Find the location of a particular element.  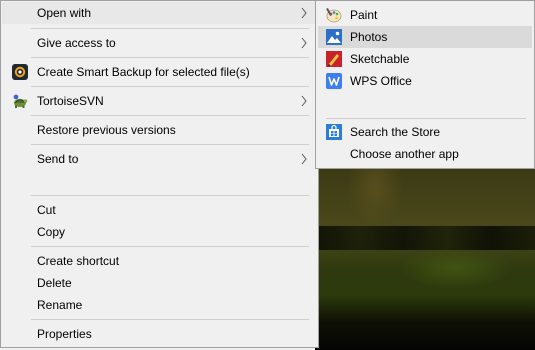

menu-item-properties: Properties is located at coordinates (160, 334).